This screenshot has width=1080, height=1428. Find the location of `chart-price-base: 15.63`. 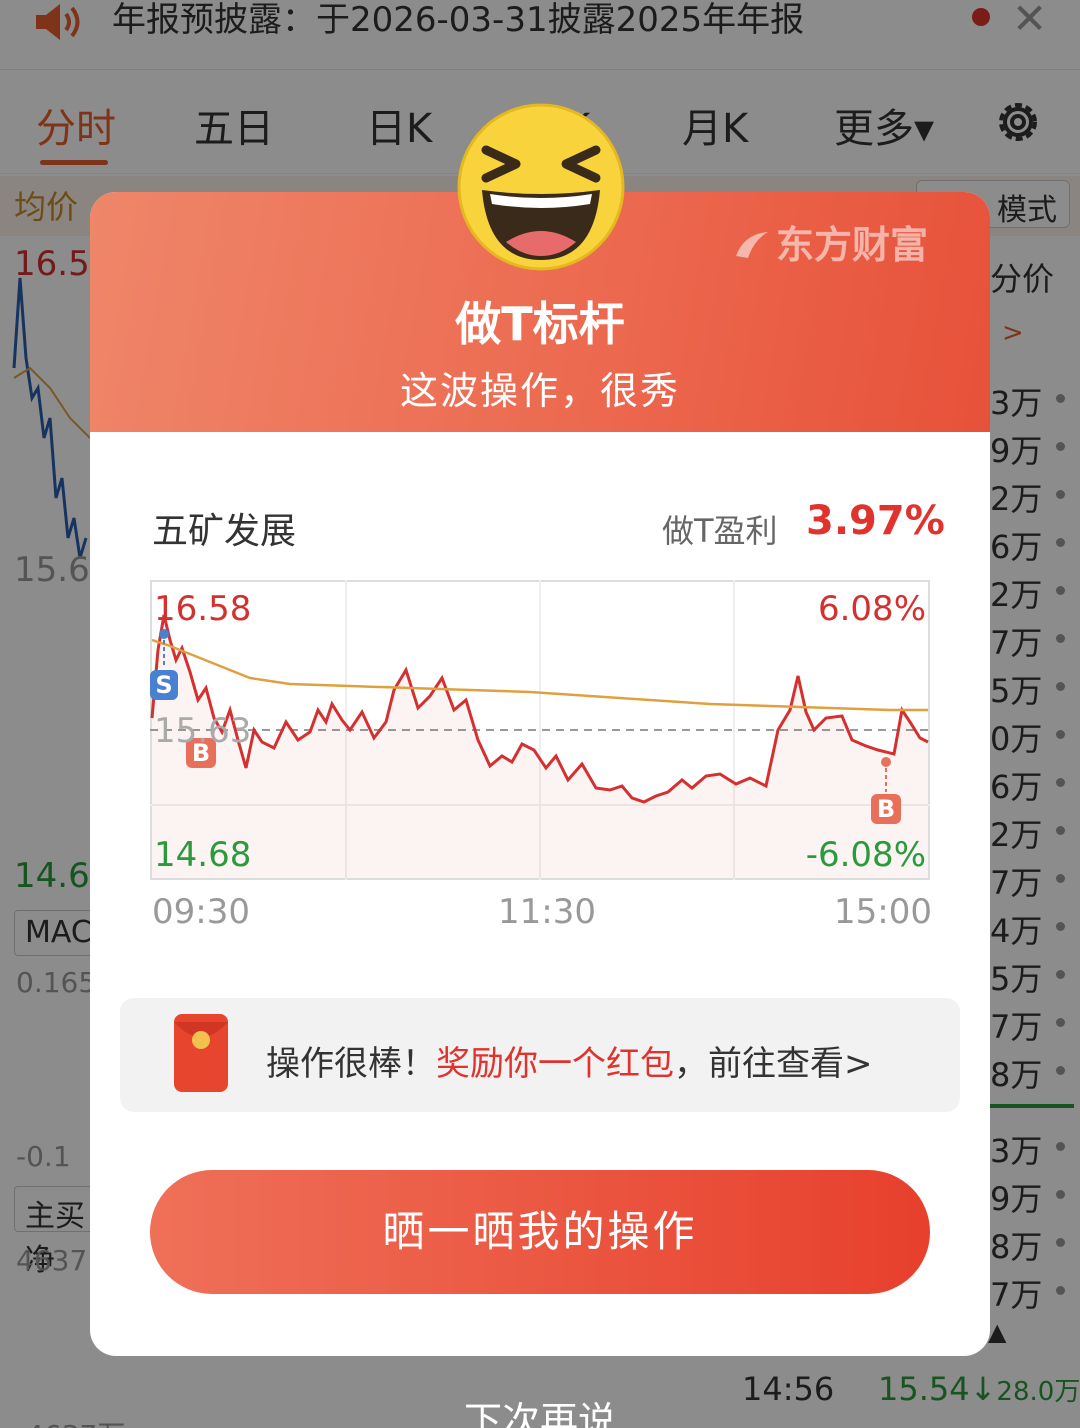

chart-price-base: 15.63 is located at coordinates (202, 731).